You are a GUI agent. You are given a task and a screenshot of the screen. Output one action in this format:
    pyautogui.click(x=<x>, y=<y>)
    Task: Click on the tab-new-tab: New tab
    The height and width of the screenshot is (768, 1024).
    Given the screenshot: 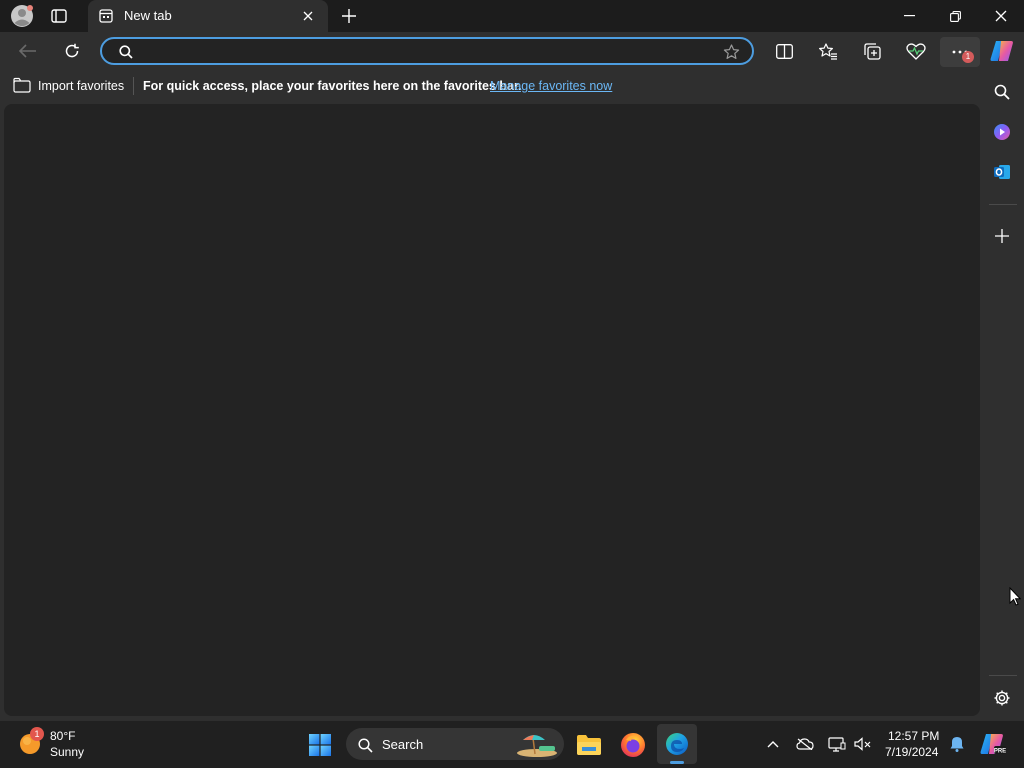 What is the action you would take?
    pyautogui.click(x=208, y=16)
    